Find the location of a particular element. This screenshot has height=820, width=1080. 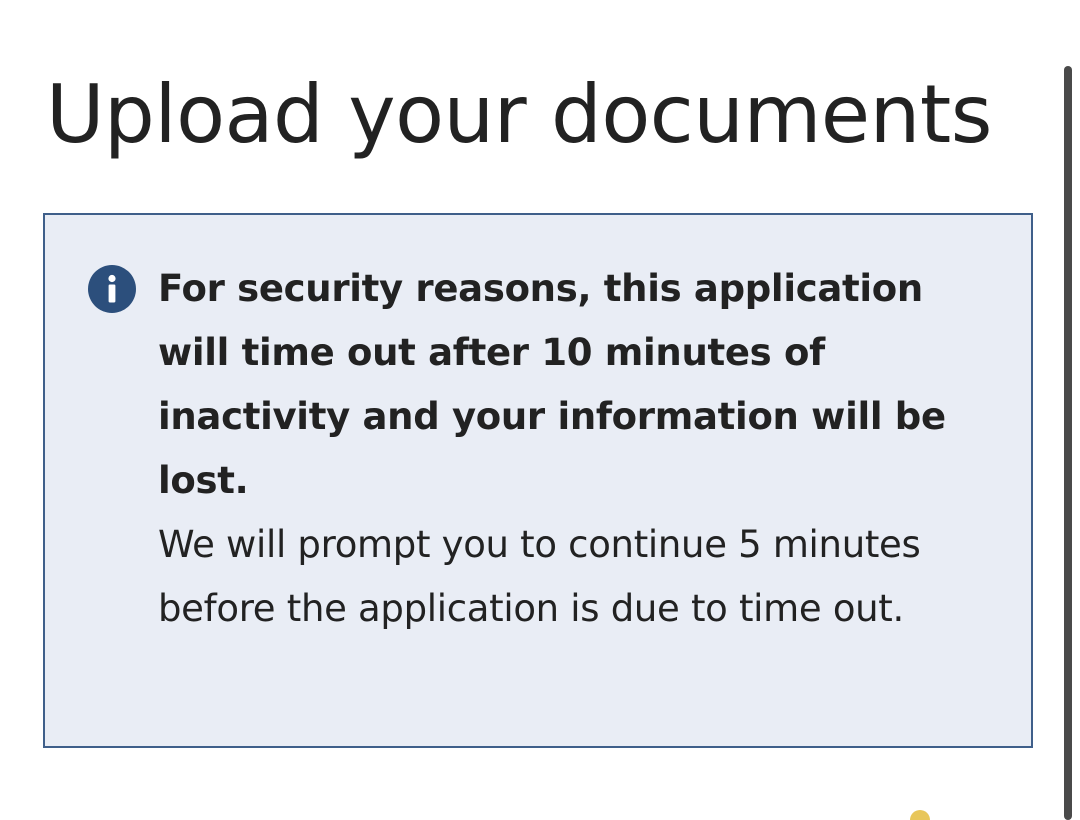

page-title: Upload your documents is located at coordinates (519, 114).